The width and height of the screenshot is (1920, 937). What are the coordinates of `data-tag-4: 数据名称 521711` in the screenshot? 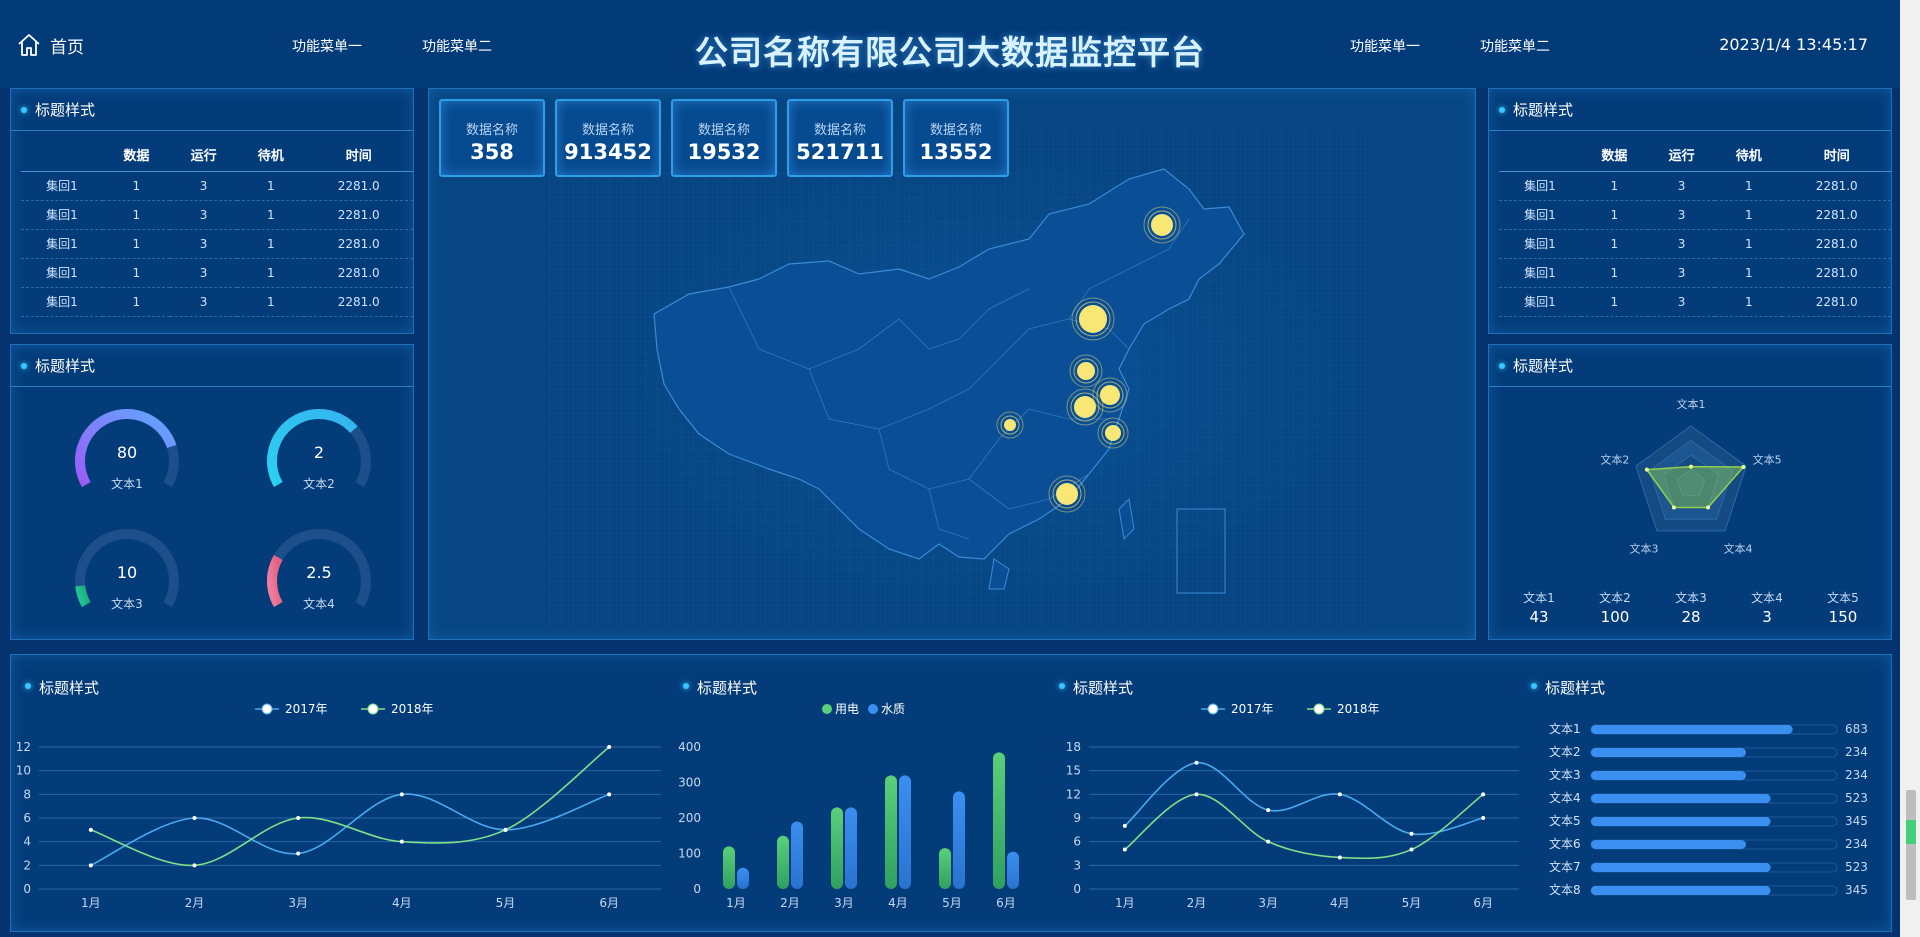 It's located at (840, 138).